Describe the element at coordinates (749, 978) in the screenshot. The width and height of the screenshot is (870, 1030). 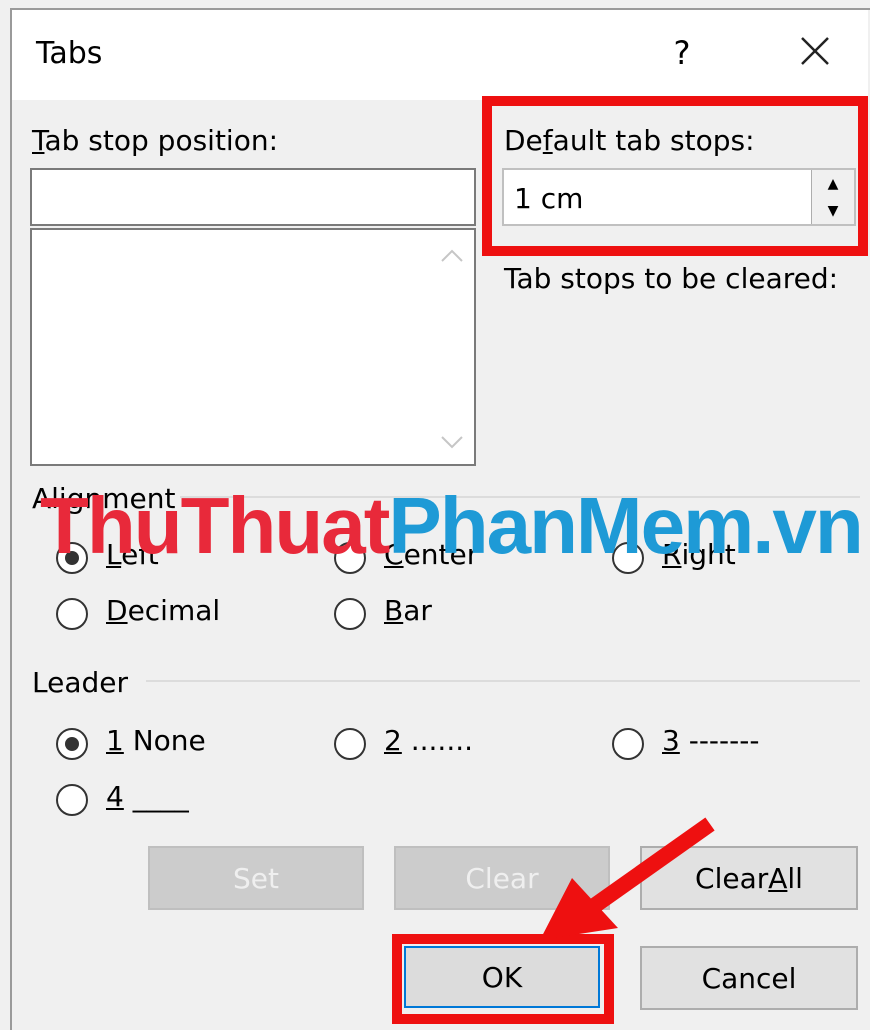
I see `cancel-button: Cancel` at that location.